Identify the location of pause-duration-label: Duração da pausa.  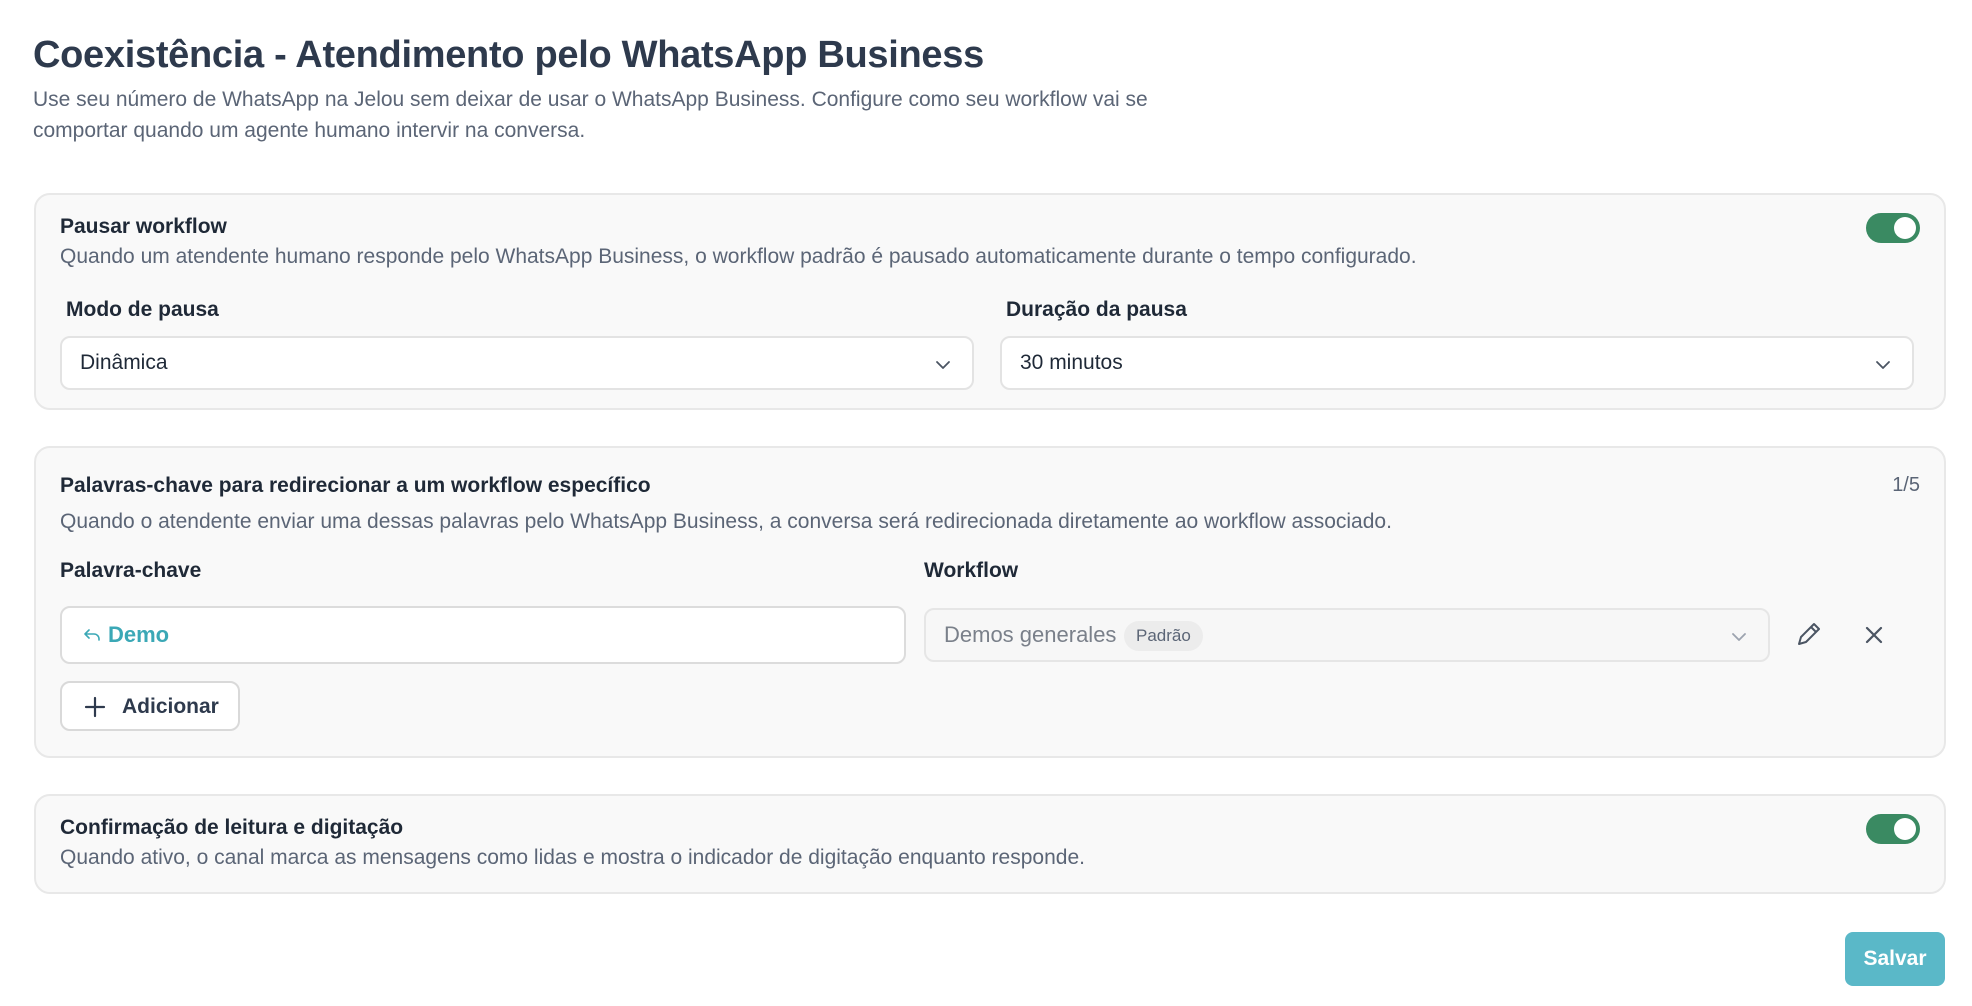
(1096, 309).